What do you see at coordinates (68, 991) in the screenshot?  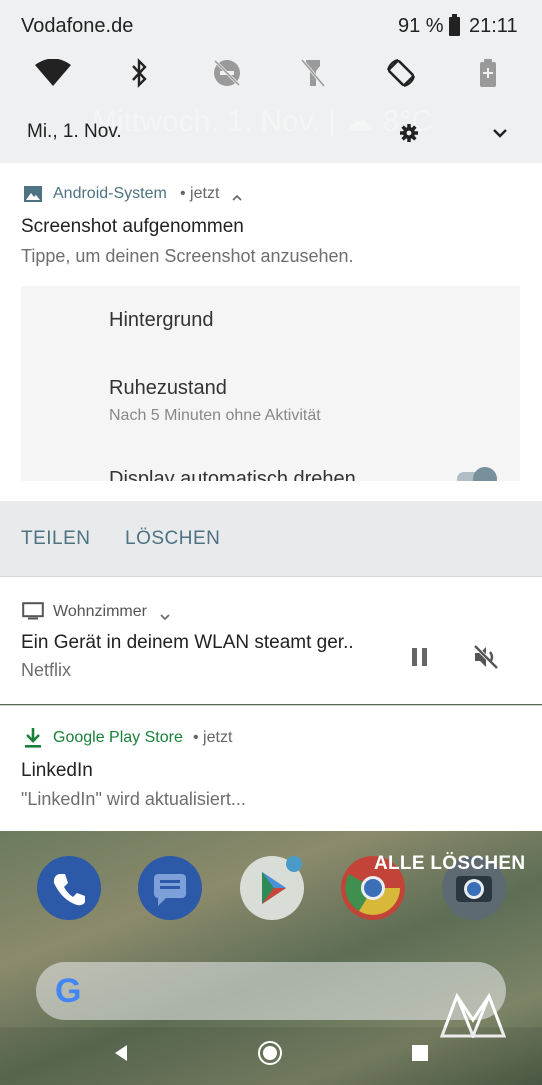 I see `google-g-icon: G` at bounding box center [68, 991].